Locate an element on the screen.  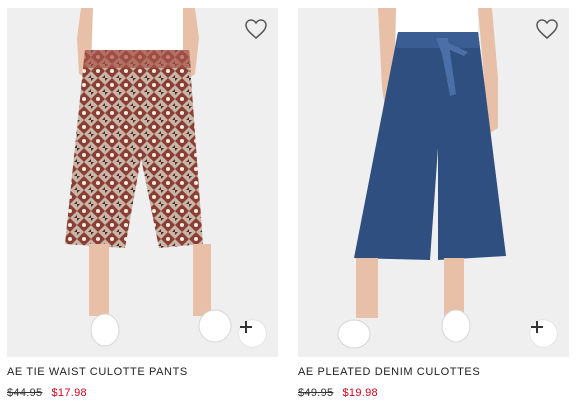
product-name: AE TIE WAIST CULOTTE PANTS is located at coordinates (97, 372).